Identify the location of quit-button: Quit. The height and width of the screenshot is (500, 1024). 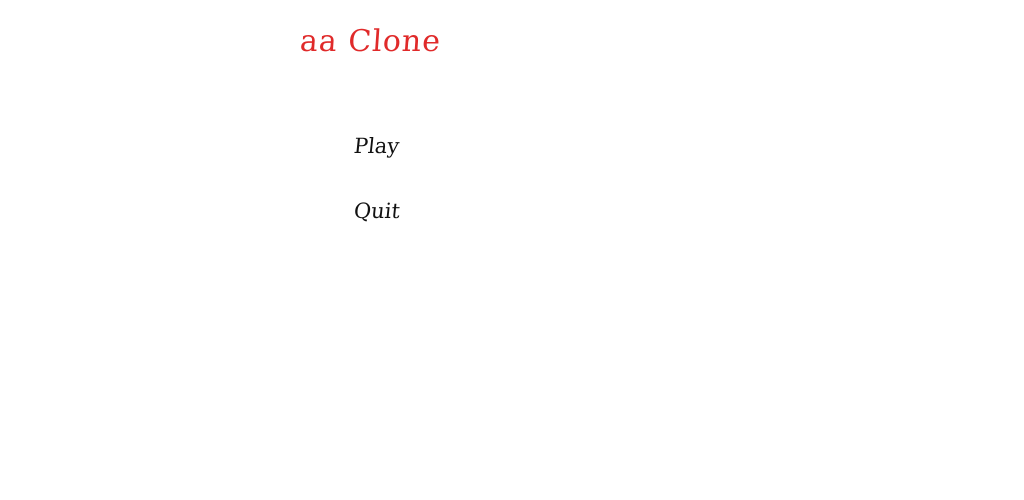
(377, 211).